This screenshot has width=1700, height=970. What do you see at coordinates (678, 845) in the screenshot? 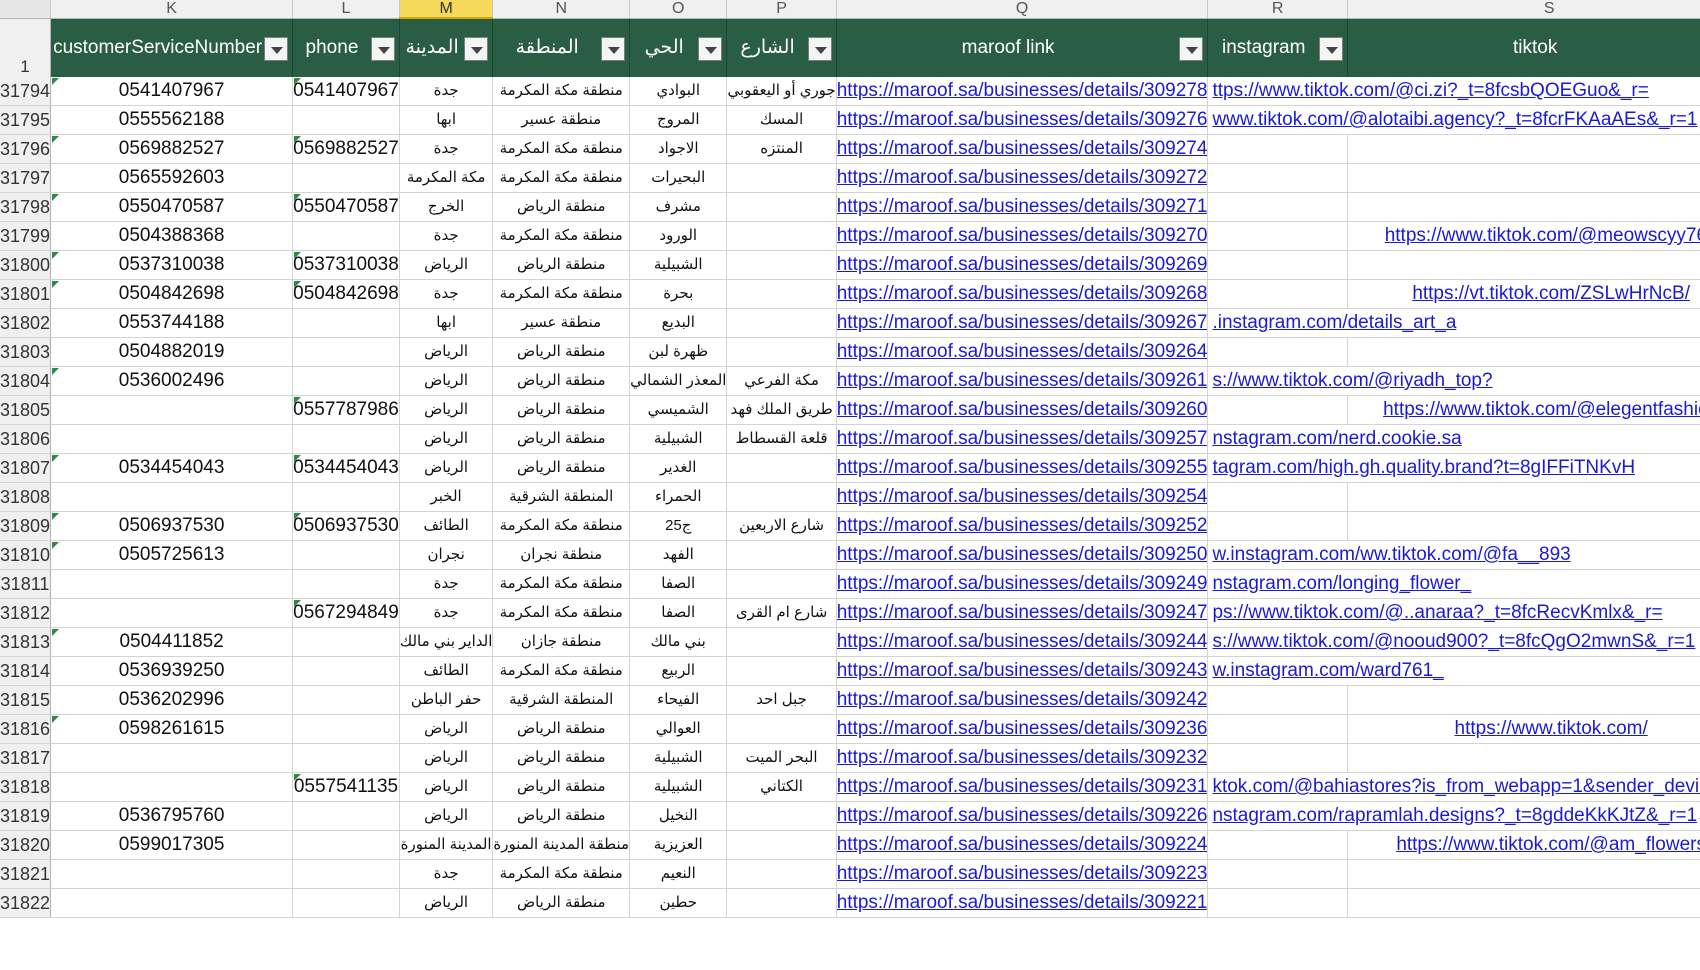
I see `cell-district: العزيزية` at bounding box center [678, 845].